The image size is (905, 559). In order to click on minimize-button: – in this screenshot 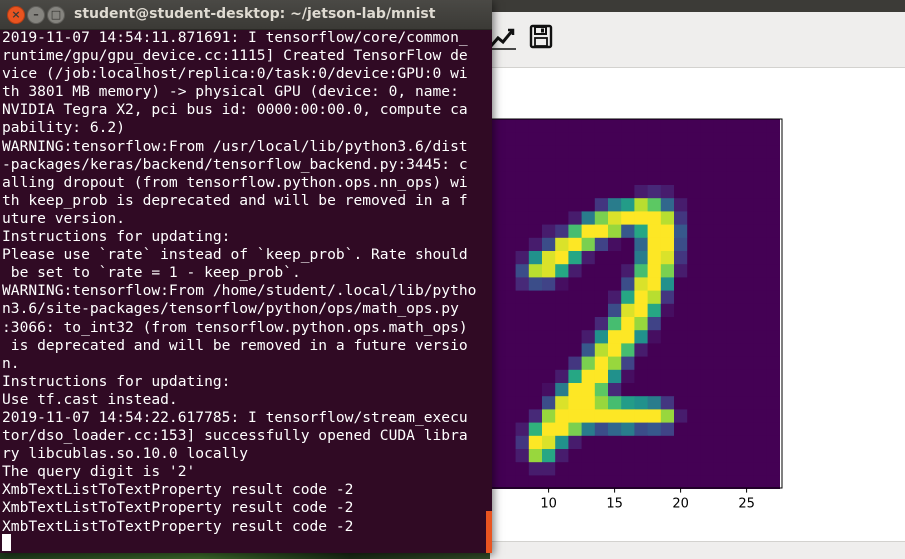, I will do `click(36, 15)`.